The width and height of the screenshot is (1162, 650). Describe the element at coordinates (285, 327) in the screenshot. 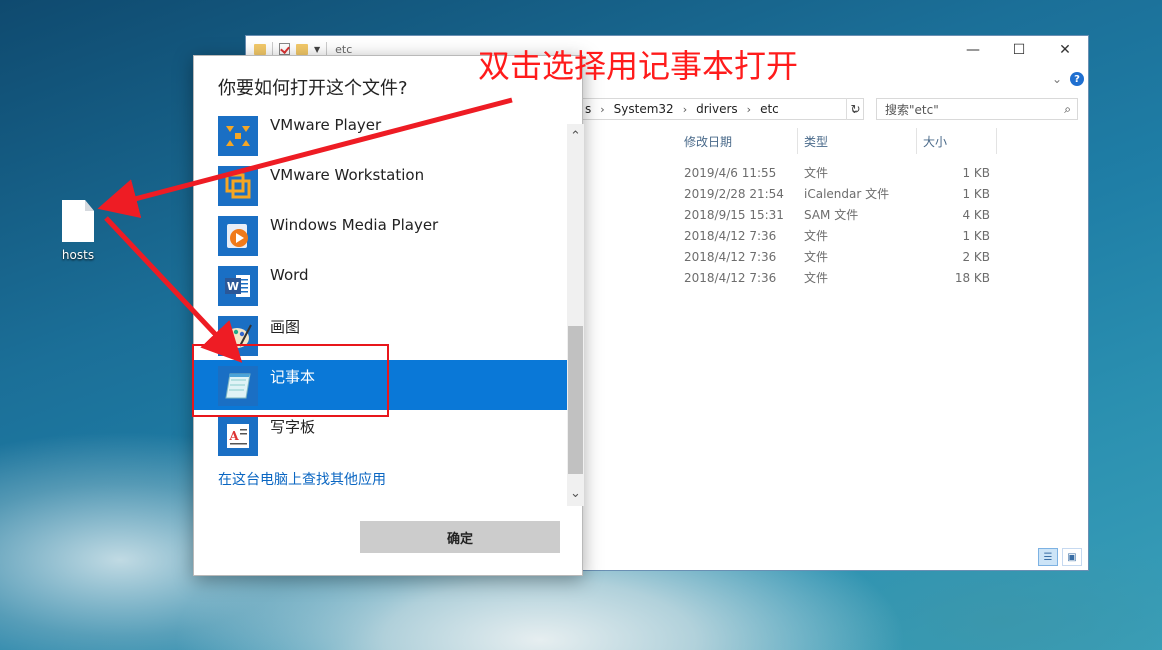

I see `app-label: 画图` at that location.